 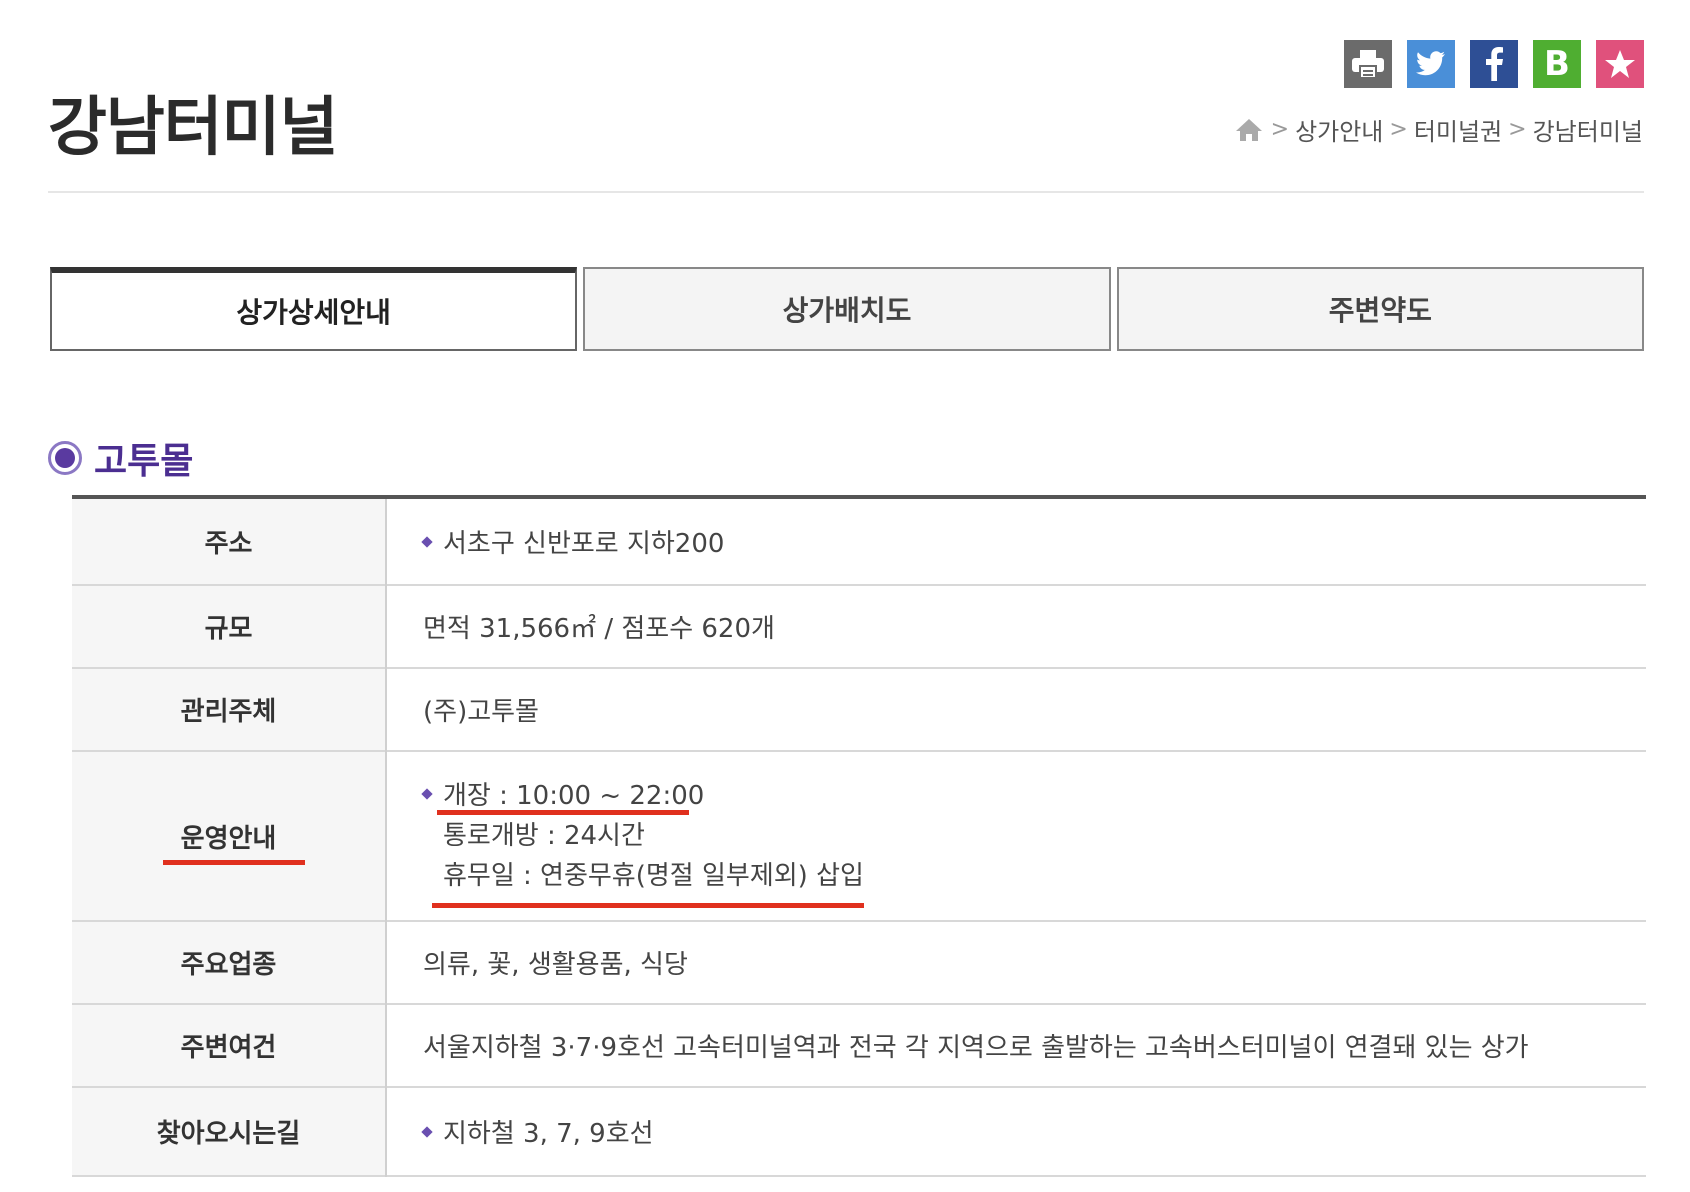 I want to click on share-bar: B, so click(x=1494, y=64).